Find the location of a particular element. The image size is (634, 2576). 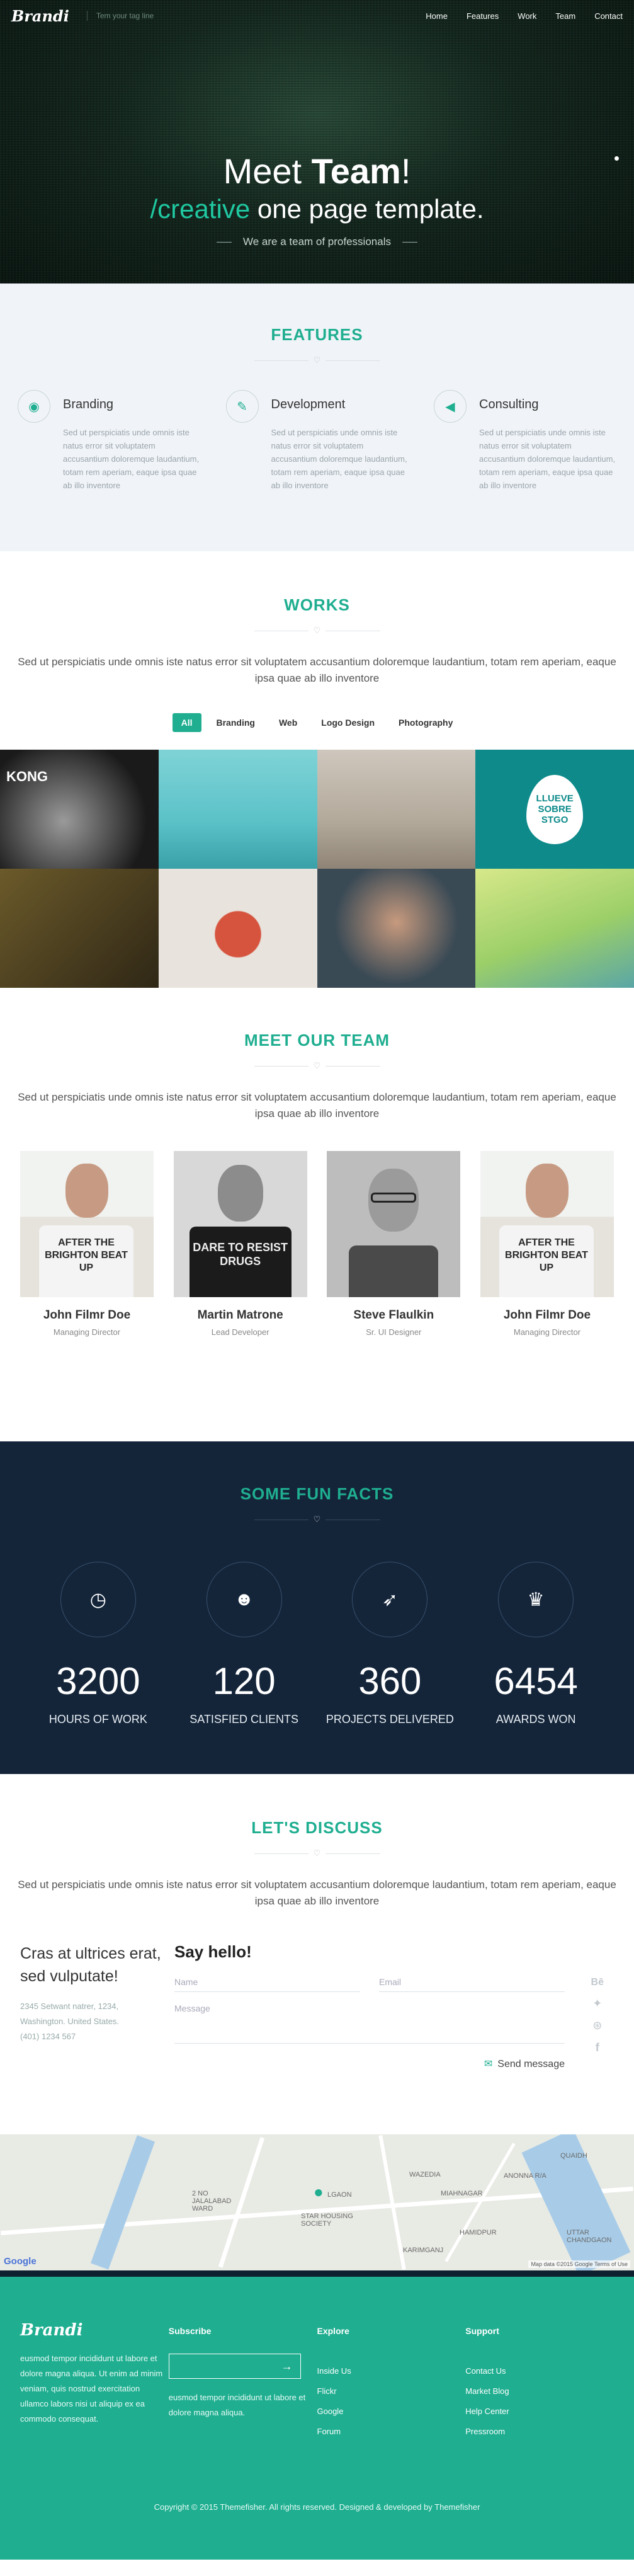

facts-title: SOME FUN FACTS is located at coordinates (317, 1493).